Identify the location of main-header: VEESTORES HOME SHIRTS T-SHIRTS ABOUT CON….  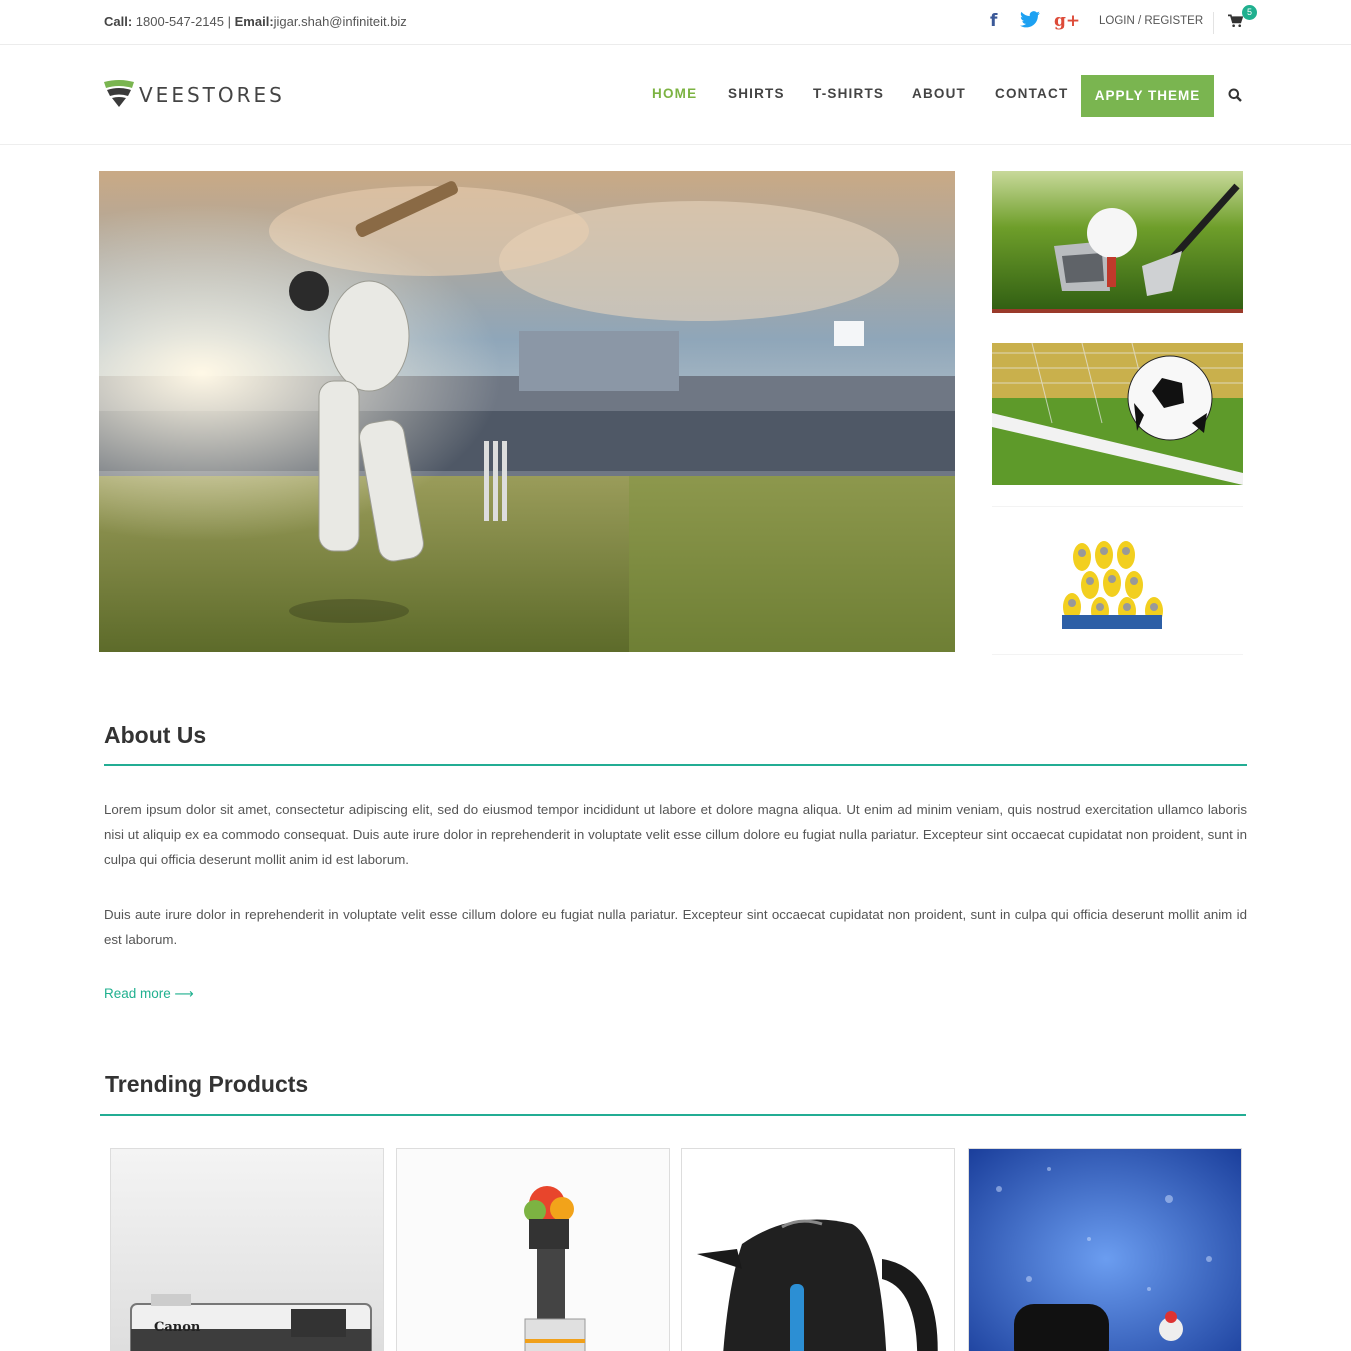
(675, 95).